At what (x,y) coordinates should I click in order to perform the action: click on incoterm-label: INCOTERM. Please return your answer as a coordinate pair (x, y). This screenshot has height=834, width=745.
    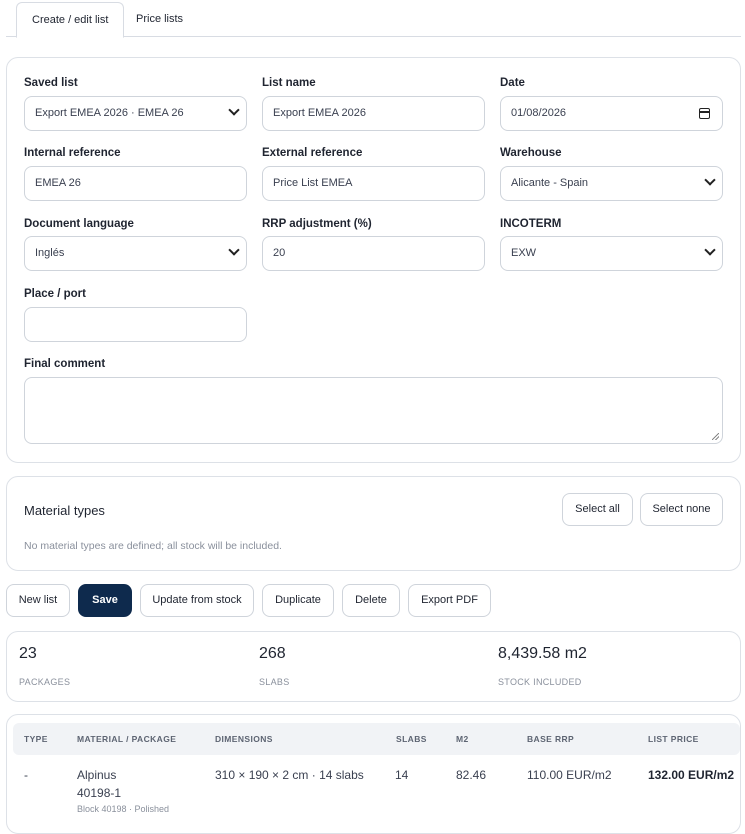
    Looking at the image, I should click on (531, 224).